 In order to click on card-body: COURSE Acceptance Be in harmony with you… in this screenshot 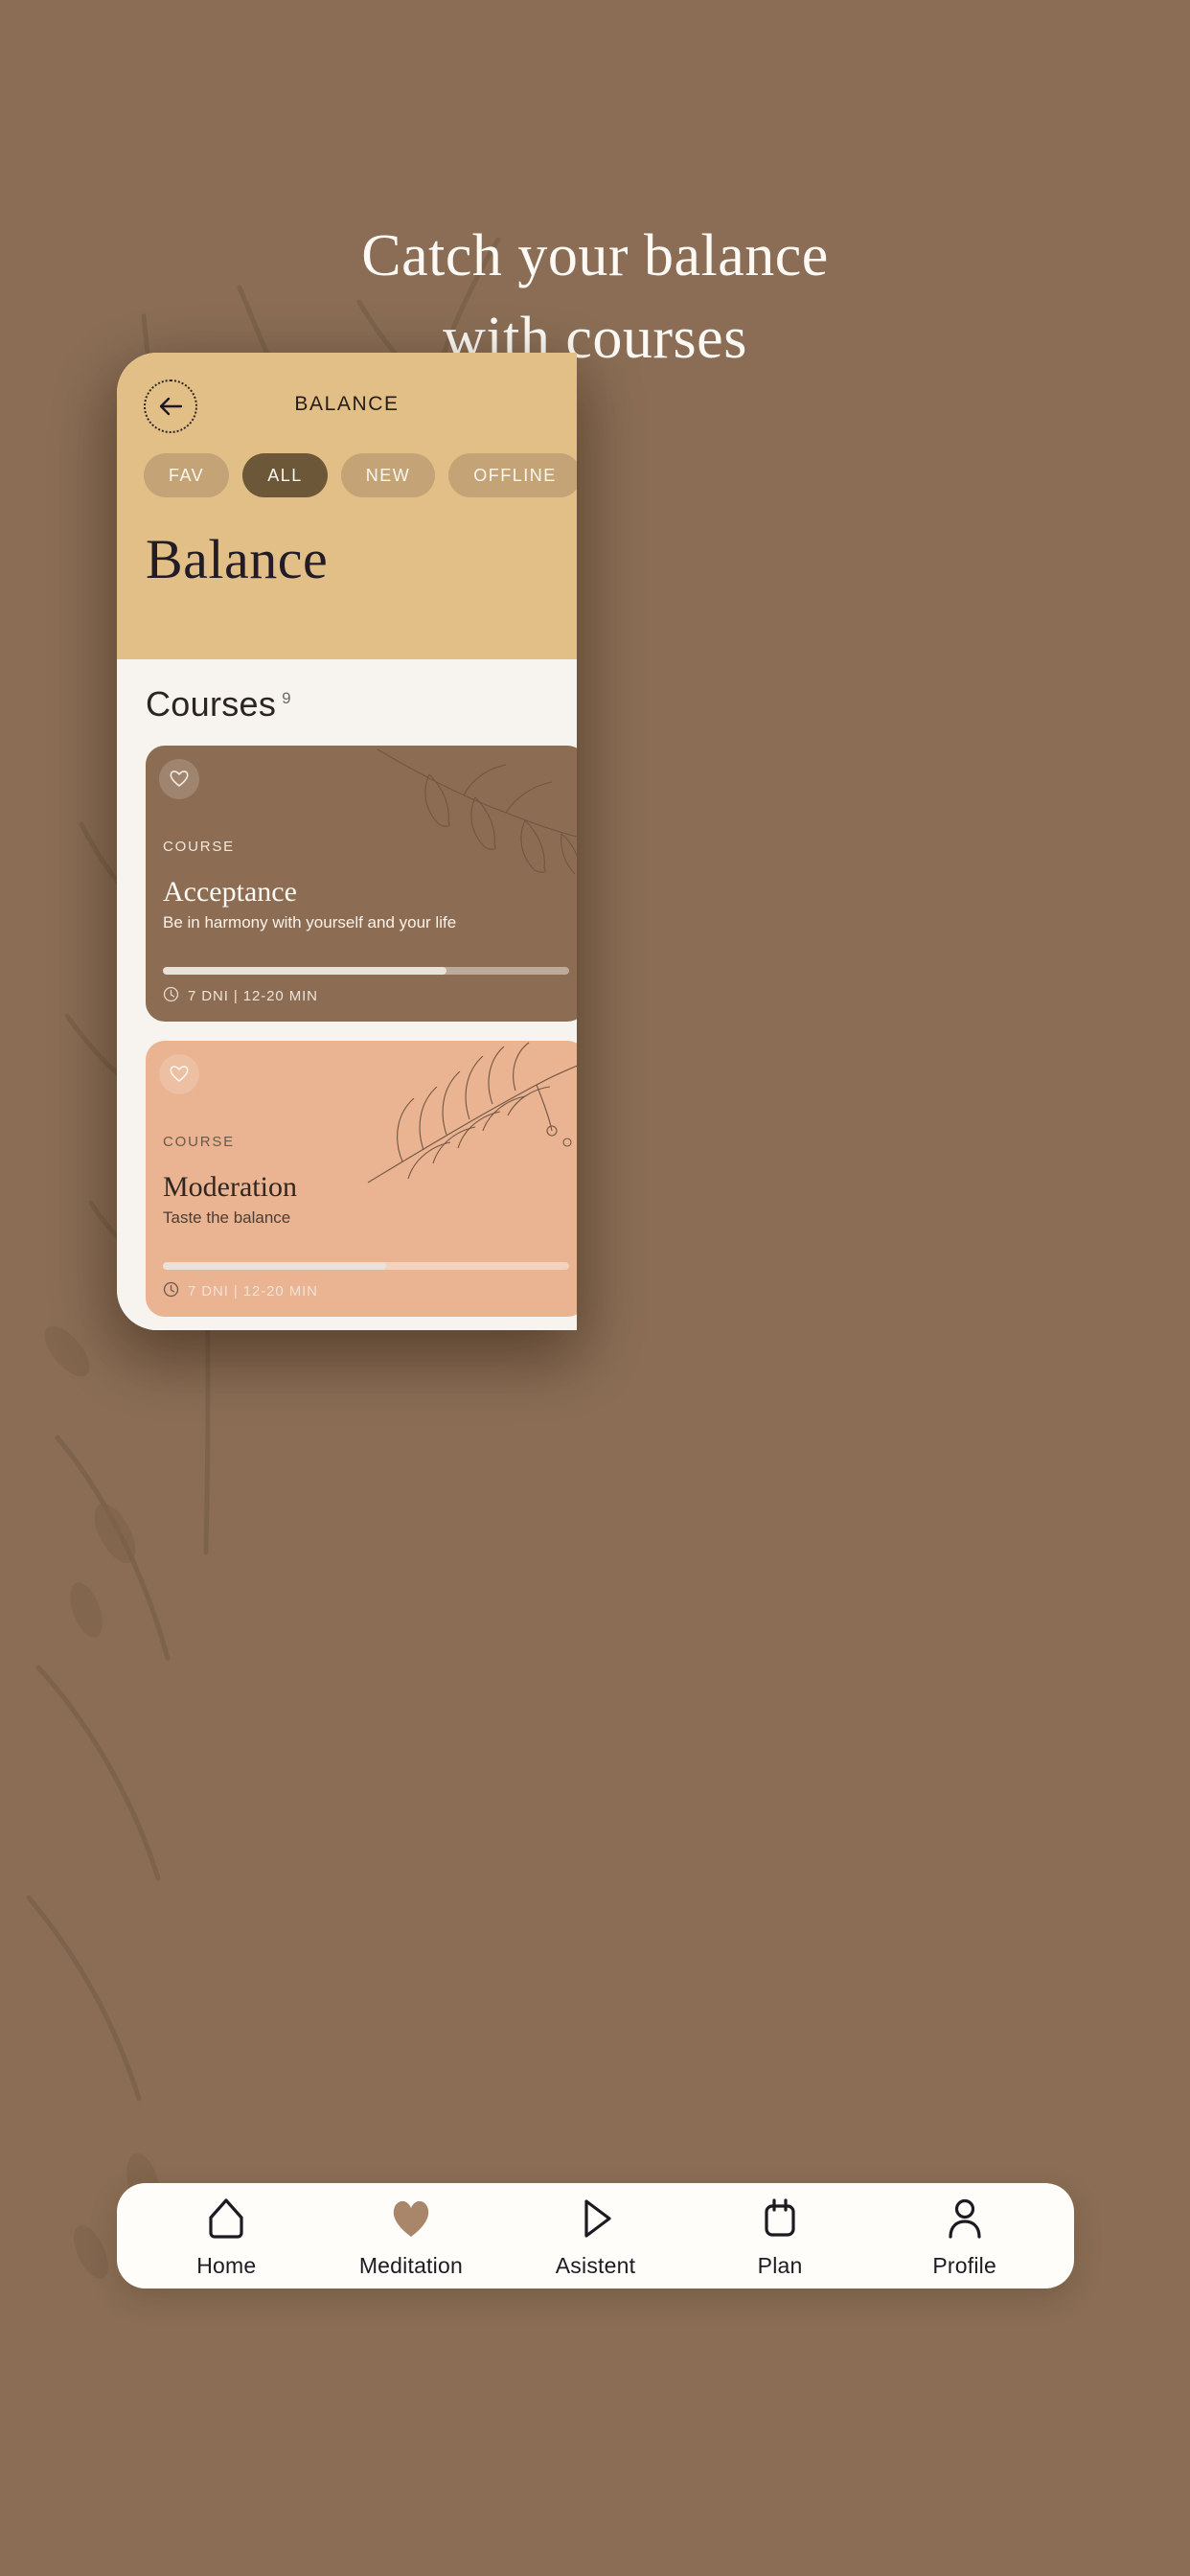, I will do `click(362, 930)`.